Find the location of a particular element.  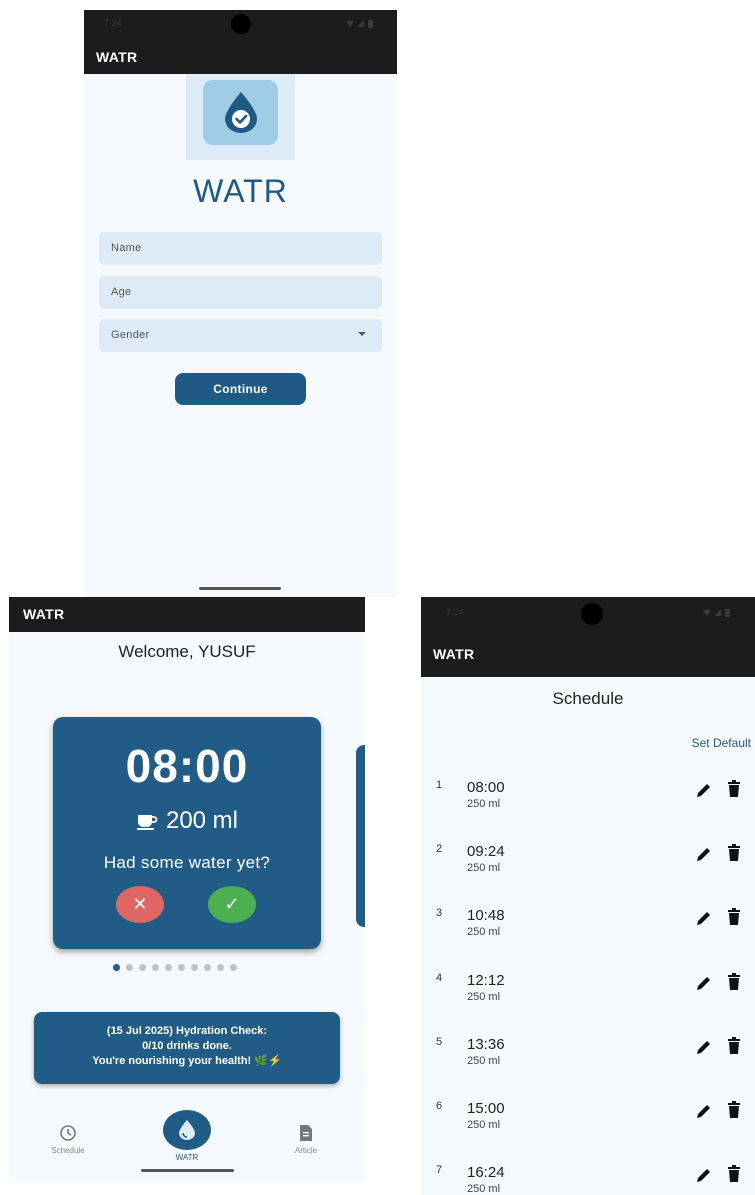

water-drop-icon is located at coordinates (187, 1130).